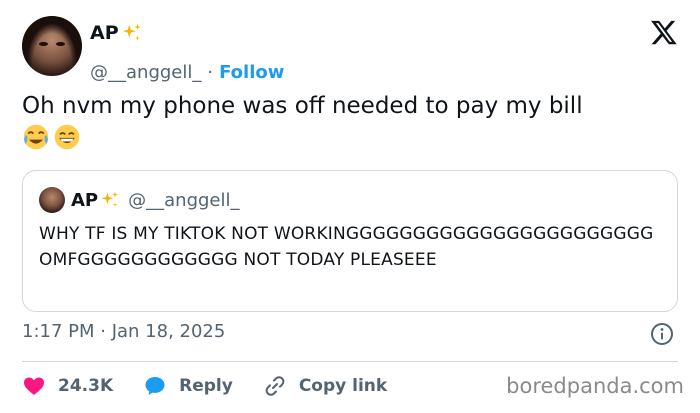 Image resolution: width=700 pixels, height=413 pixels. What do you see at coordinates (251, 72) in the screenshot?
I see `follow-button: Follow` at bounding box center [251, 72].